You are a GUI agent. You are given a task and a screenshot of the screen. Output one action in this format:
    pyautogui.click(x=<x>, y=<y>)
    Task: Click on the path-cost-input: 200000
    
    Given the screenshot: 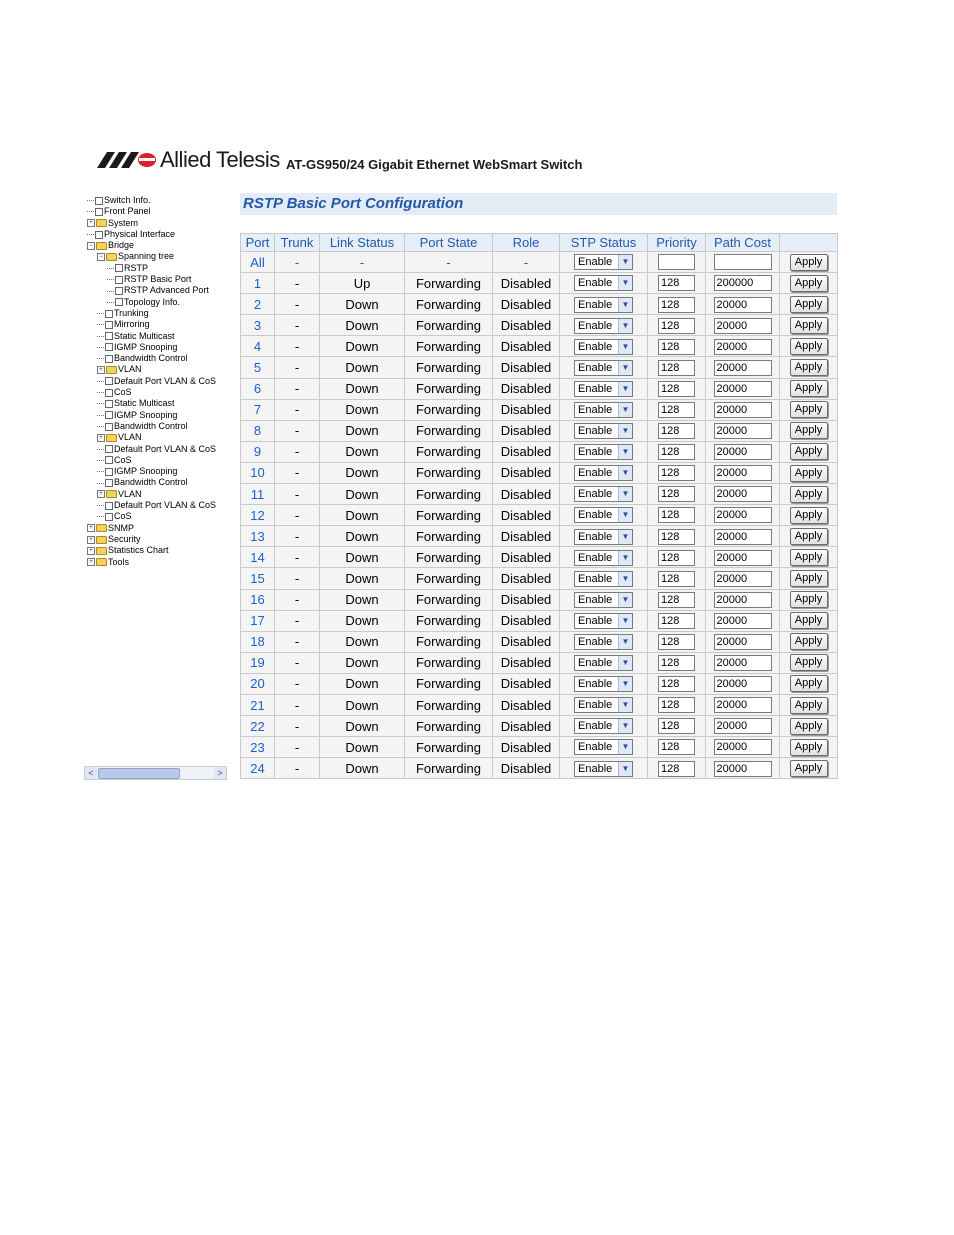 What is the action you would take?
    pyautogui.click(x=742, y=283)
    